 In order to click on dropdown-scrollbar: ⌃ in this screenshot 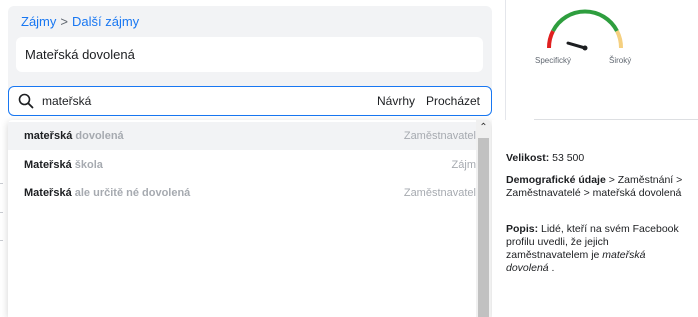, I will do `click(483, 218)`.